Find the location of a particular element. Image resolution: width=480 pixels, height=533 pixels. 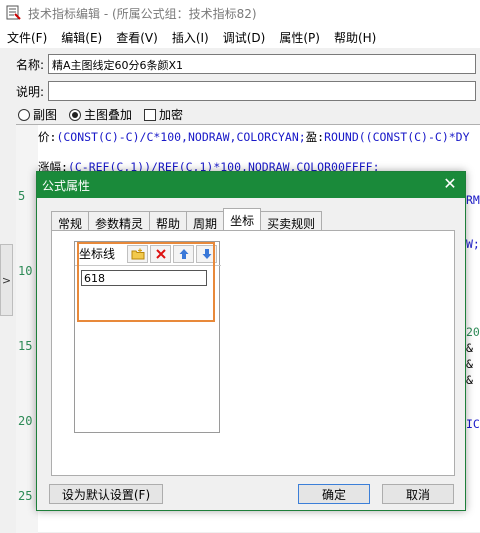

menu-insert: 插入(I) is located at coordinates (190, 37).